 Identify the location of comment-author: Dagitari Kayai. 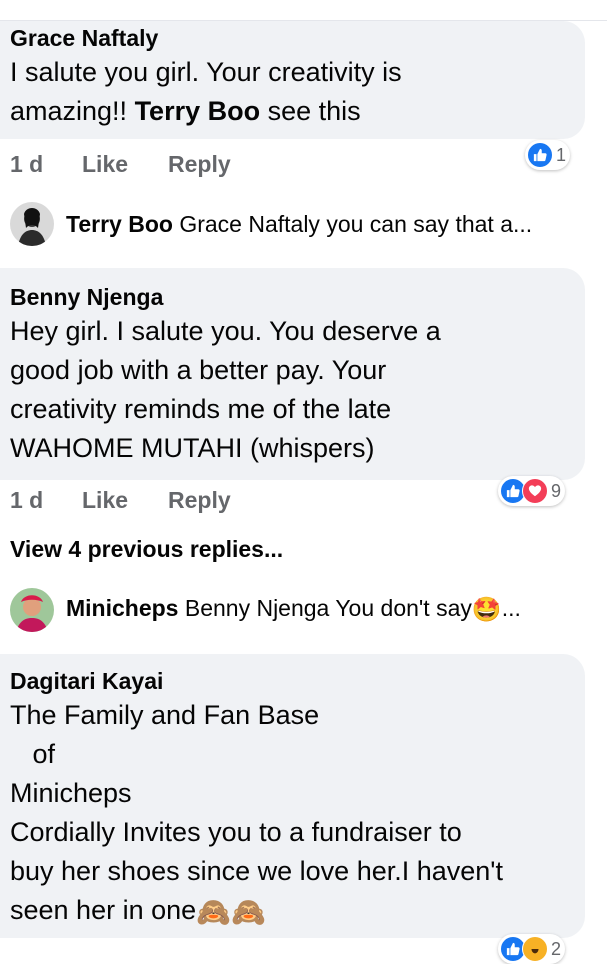
(292, 681).